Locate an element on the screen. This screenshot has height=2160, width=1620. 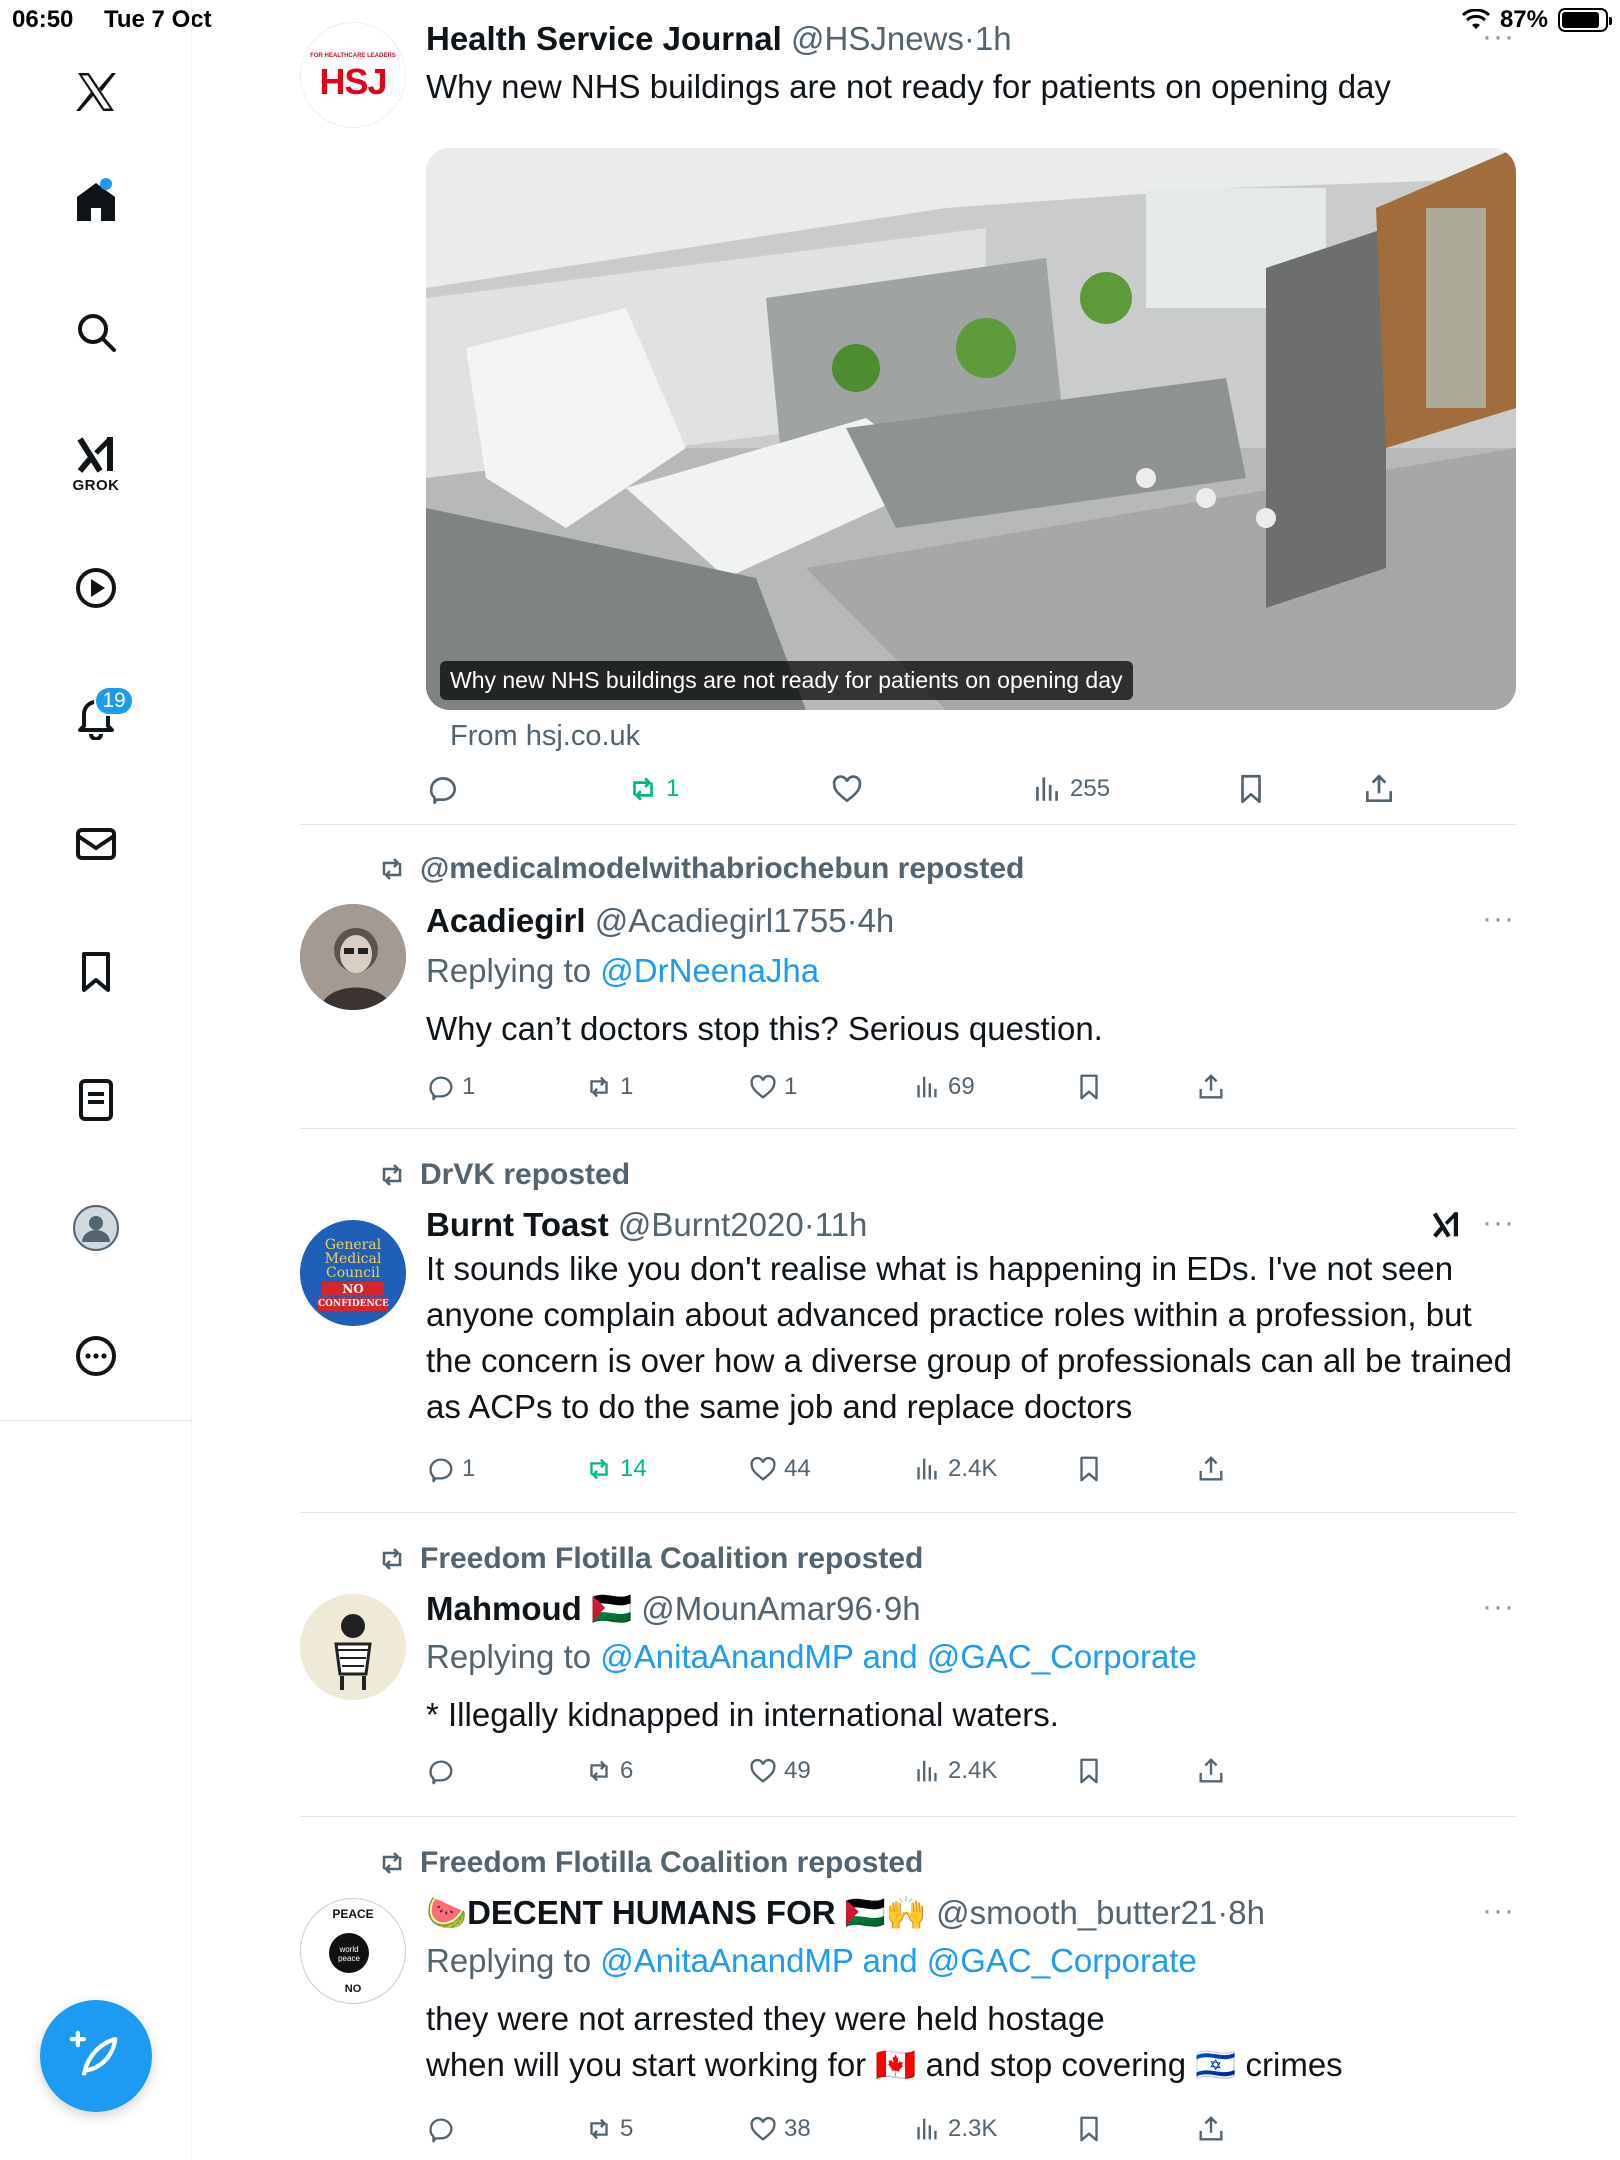
author-handle: @Burnt2020 is located at coordinates (711, 1224).